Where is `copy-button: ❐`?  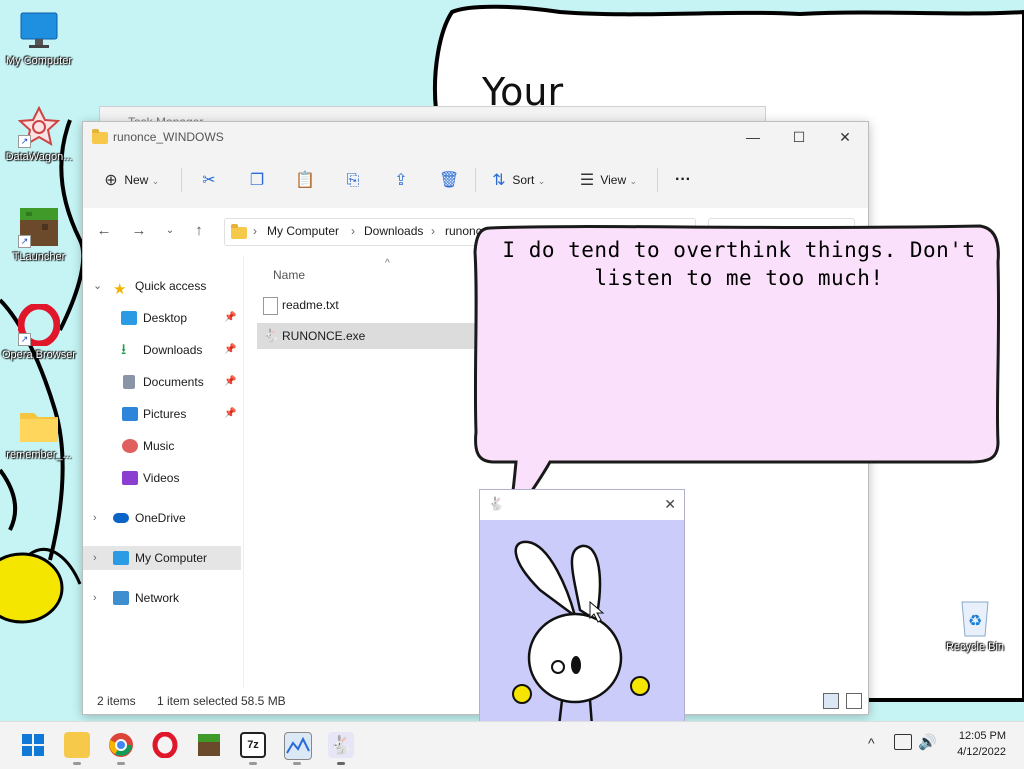 copy-button: ❐ is located at coordinates (257, 180).